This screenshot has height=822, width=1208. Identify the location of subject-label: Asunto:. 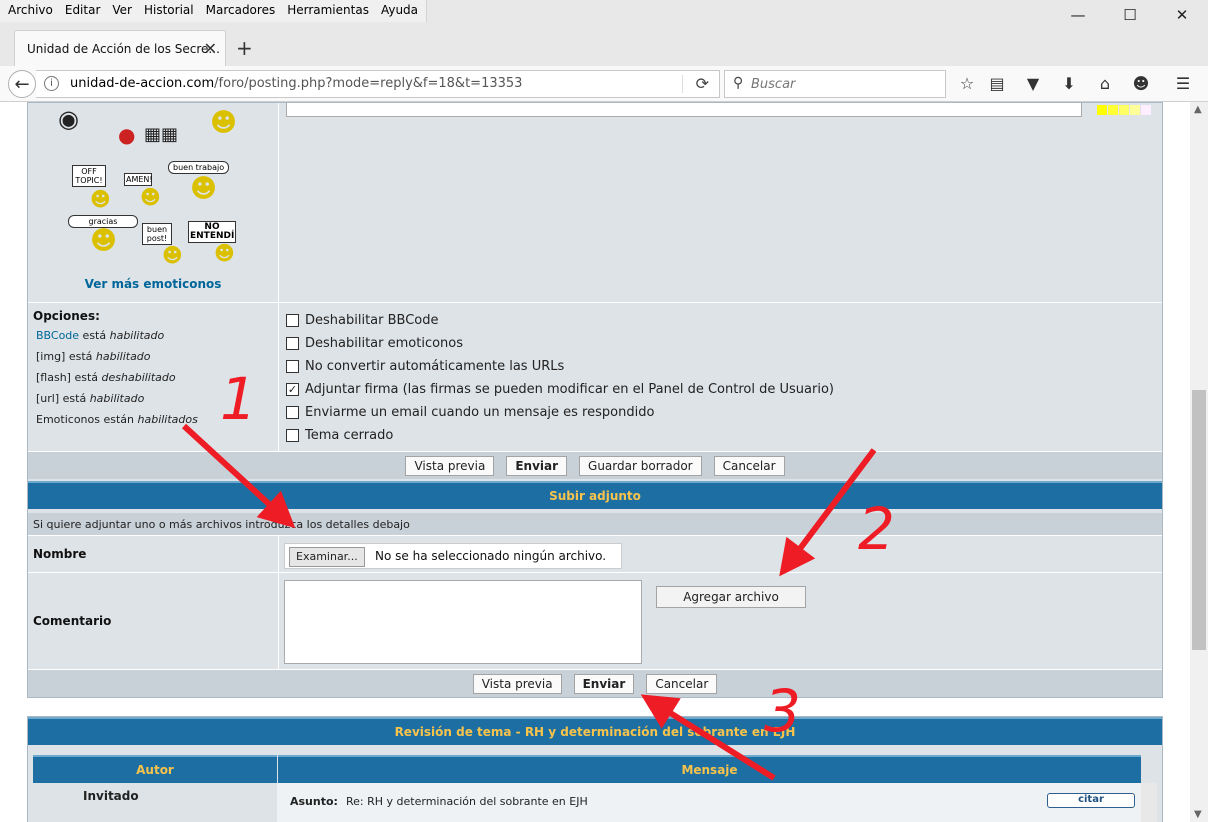
(314, 801).